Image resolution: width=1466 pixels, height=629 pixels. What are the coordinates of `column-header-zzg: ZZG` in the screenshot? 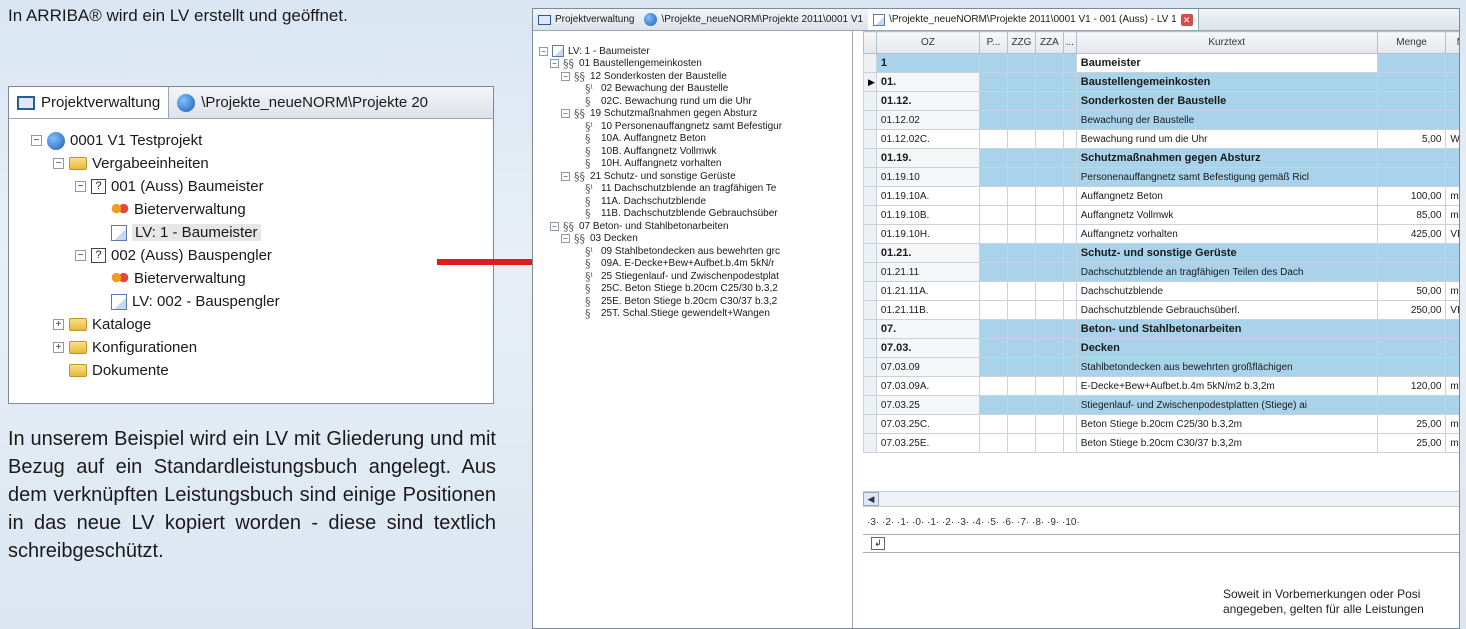 It's located at (1021, 42).